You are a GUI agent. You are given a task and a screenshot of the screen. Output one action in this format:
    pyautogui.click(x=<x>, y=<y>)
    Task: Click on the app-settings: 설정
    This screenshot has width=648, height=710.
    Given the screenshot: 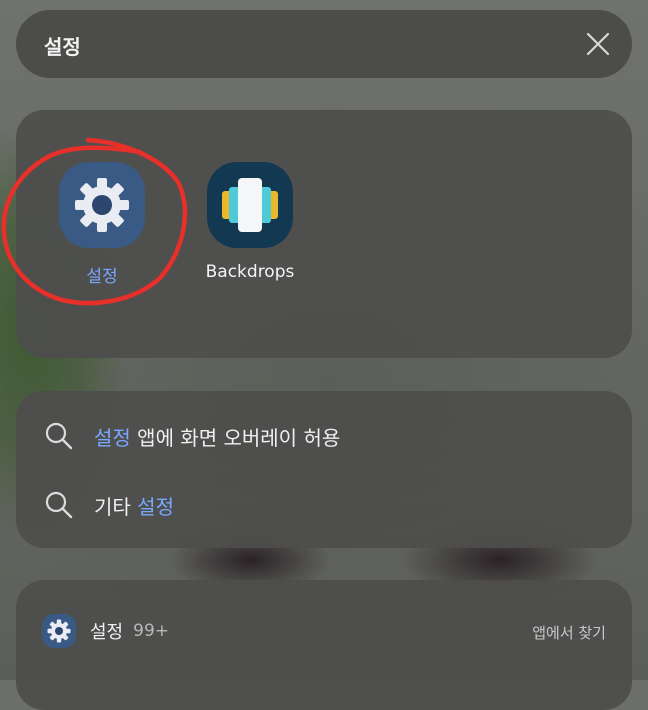 What is the action you would take?
    pyautogui.click(x=102, y=224)
    